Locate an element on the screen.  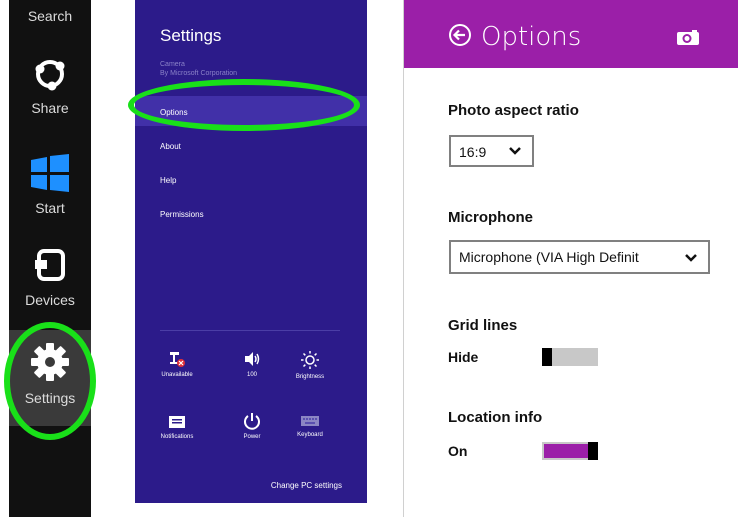
back-arrow-icon is located at coordinates (460, 35).